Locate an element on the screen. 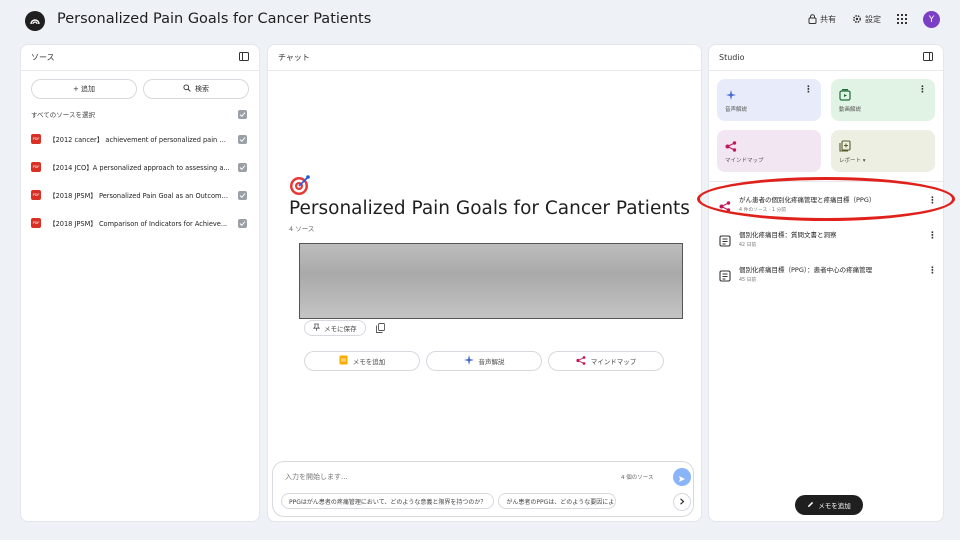 The height and width of the screenshot is (540, 960). note-meta: 4 件のソース · 1 分前 is located at coordinates (763, 210).